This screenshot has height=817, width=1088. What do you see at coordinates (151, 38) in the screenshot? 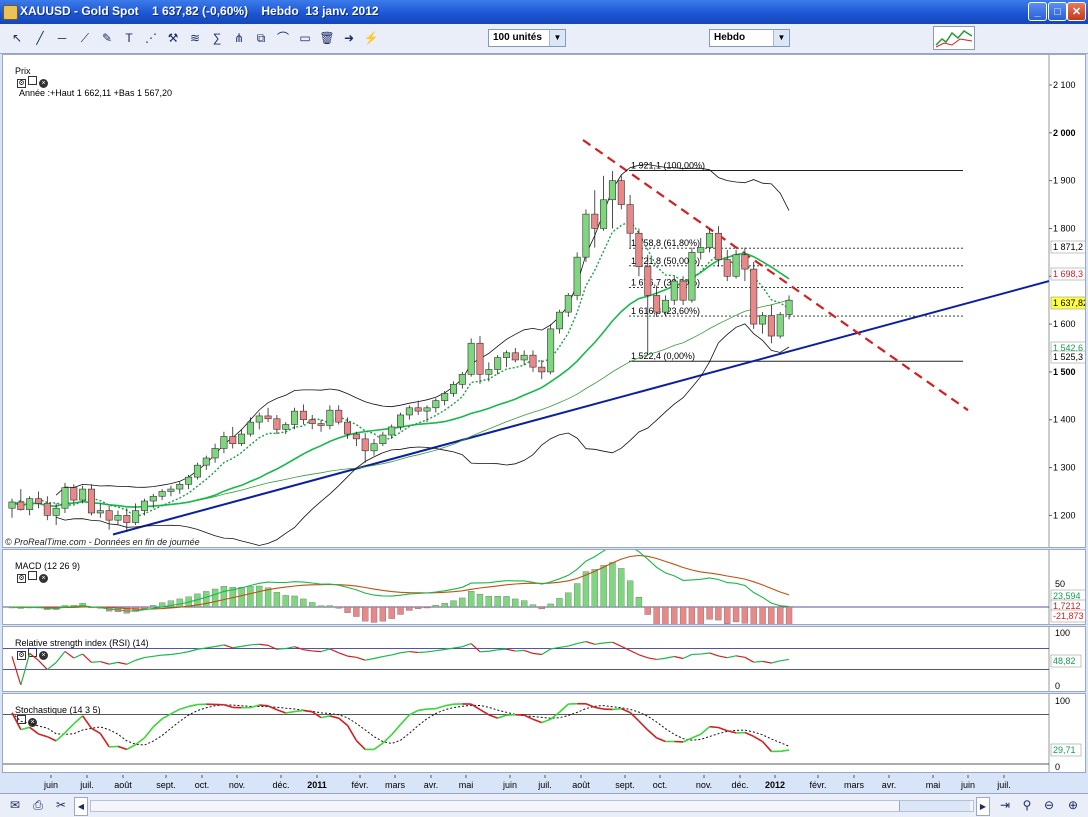
I see `fib-fan-icon: ⋰` at bounding box center [151, 38].